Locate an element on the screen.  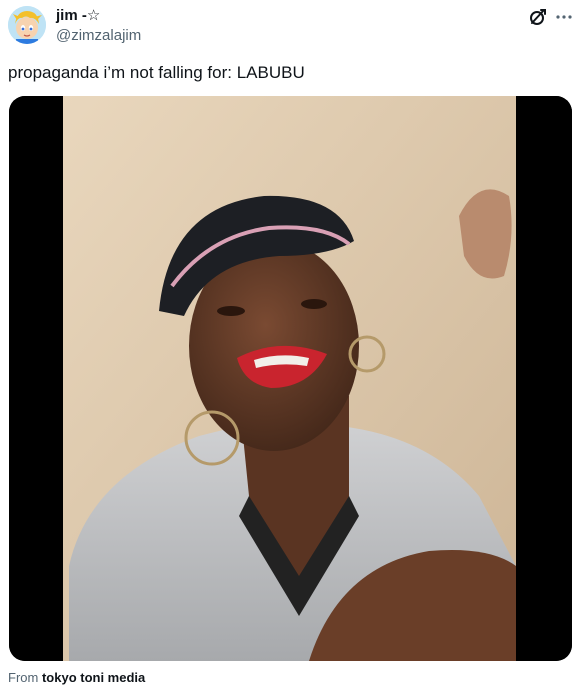
avatar is located at coordinates (27, 25).